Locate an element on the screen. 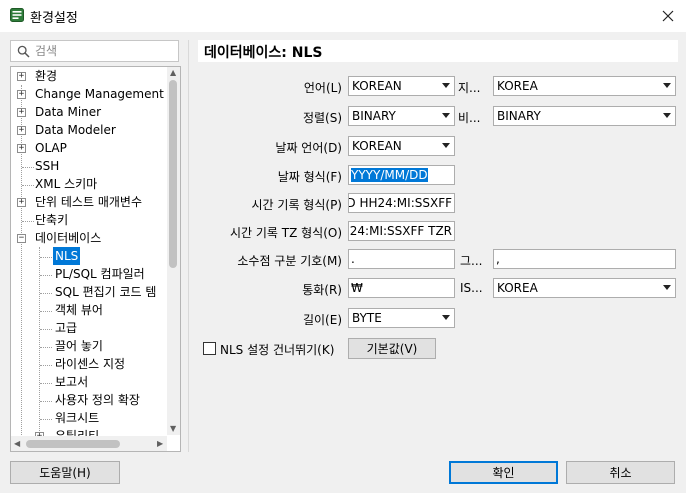 The image size is (686, 493). scroll-up-icon: ▲ is located at coordinates (173, 73).